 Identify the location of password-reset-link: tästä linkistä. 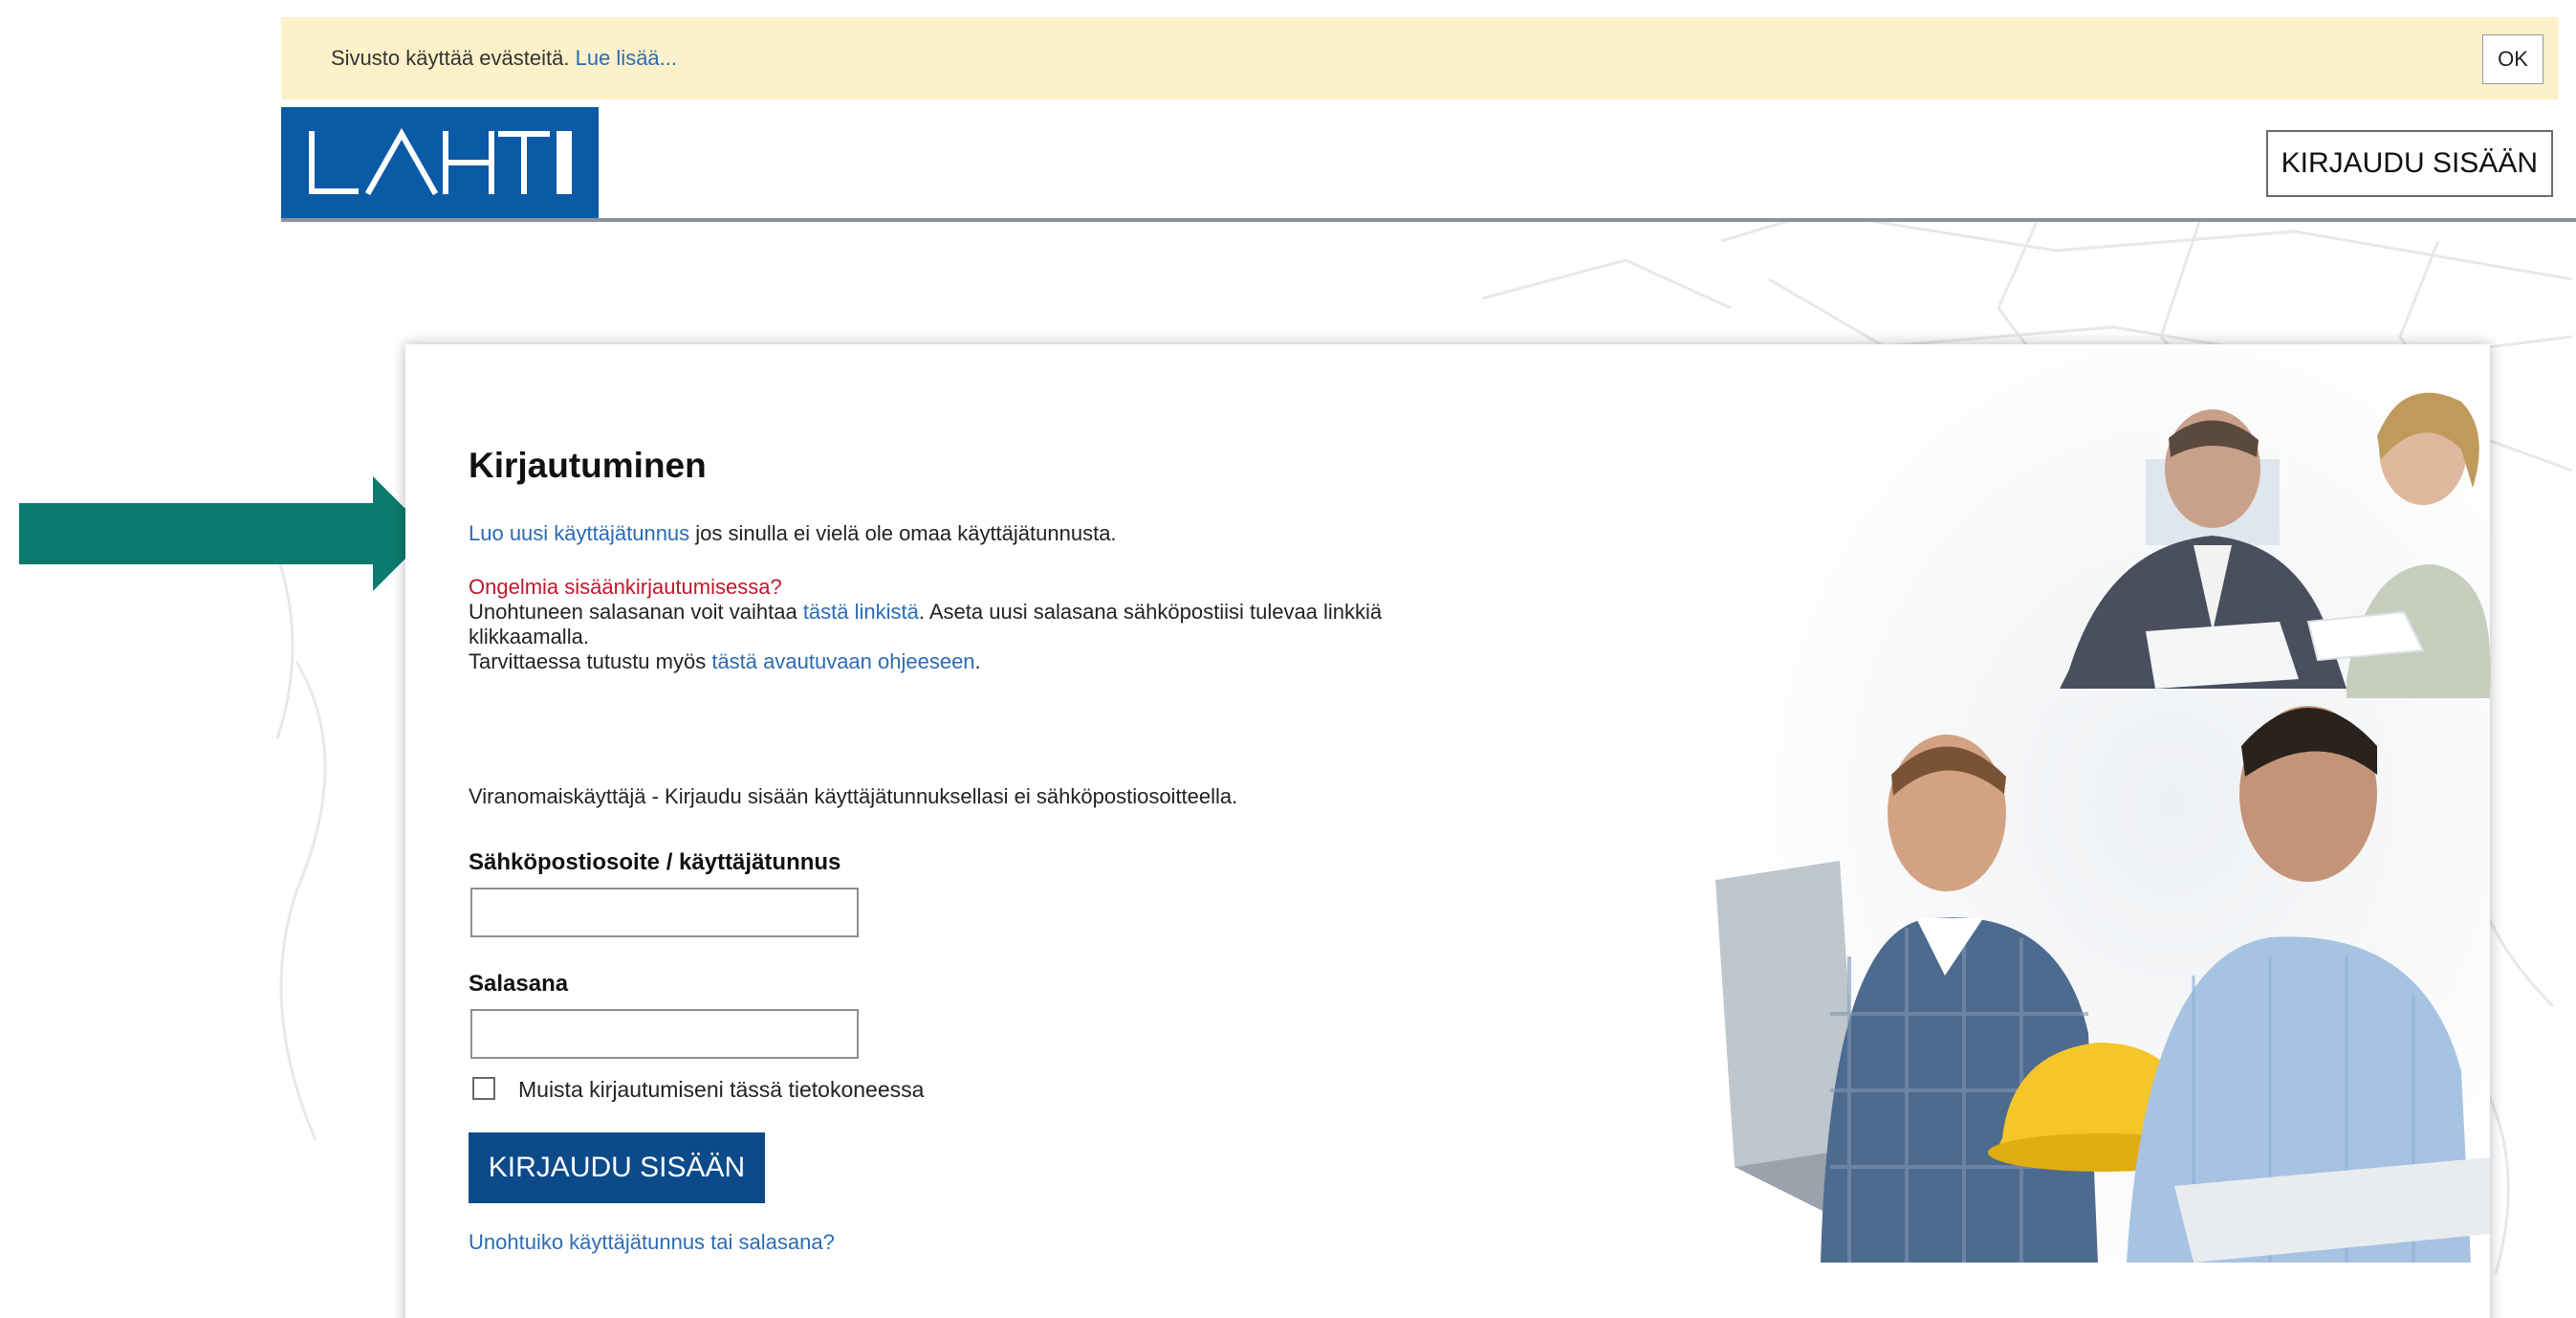
(861, 612).